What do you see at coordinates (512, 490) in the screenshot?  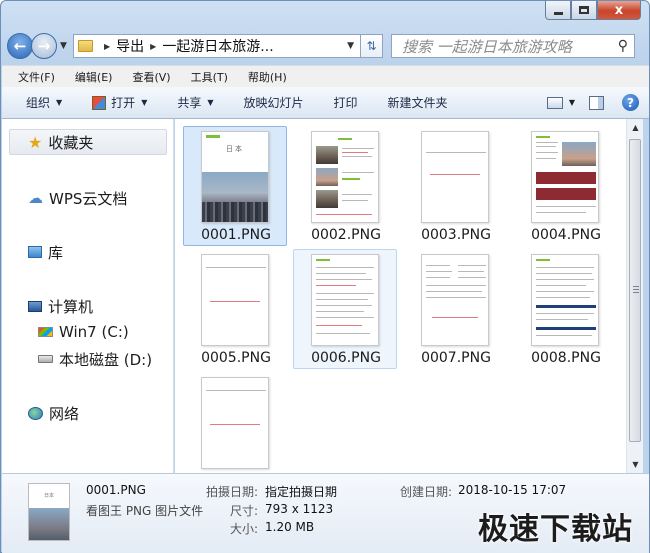 I see `date-created-value: 2018-10-15 17:07` at bounding box center [512, 490].